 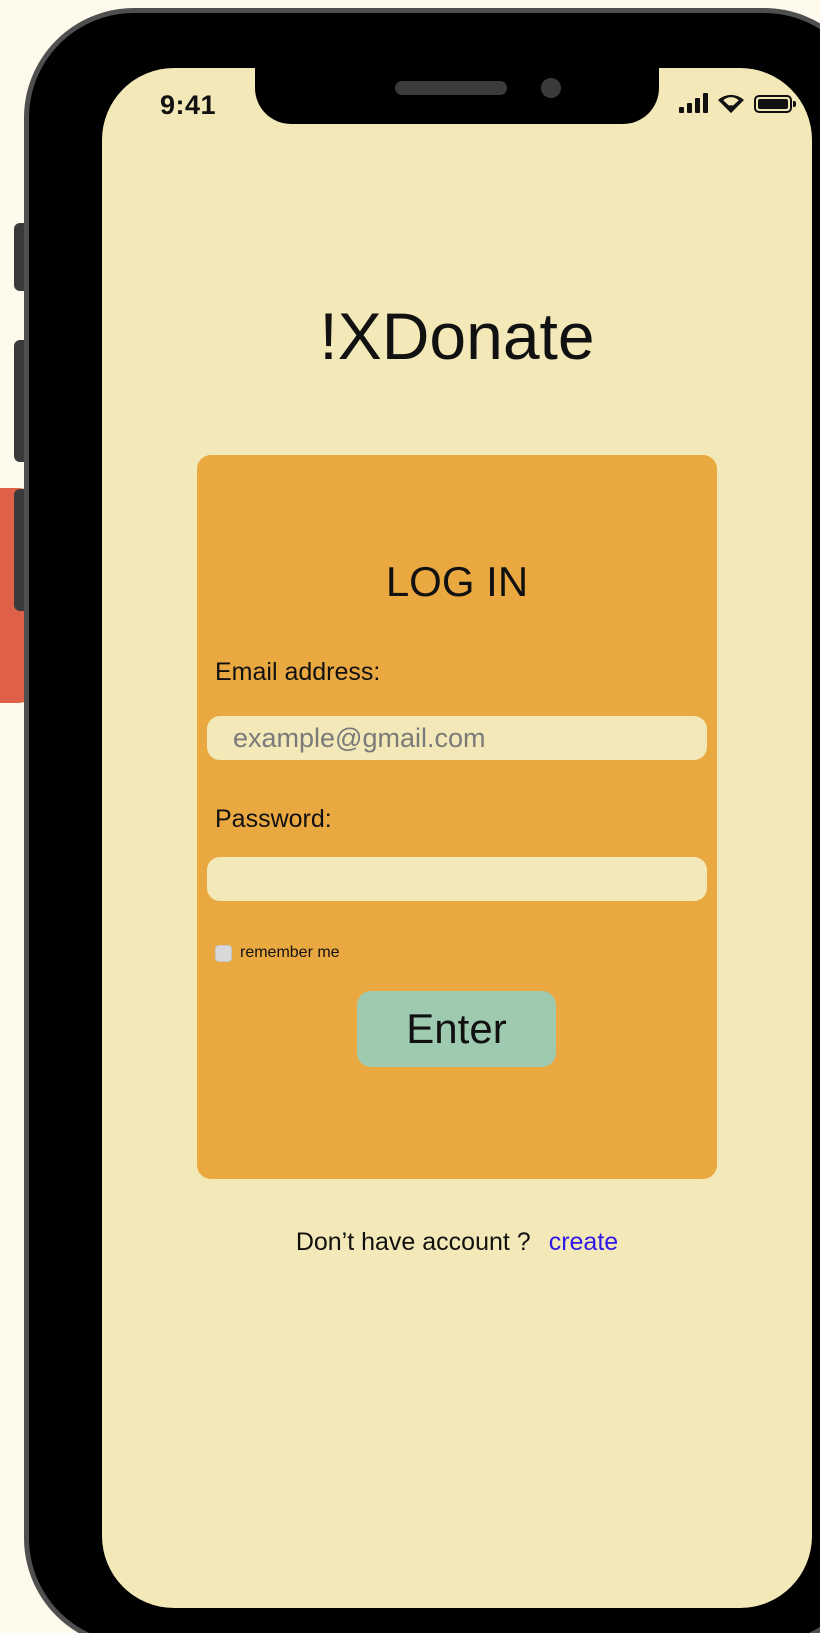 What do you see at coordinates (273, 819) in the screenshot?
I see `password-label: Password:` at bounding box center [273, 819].